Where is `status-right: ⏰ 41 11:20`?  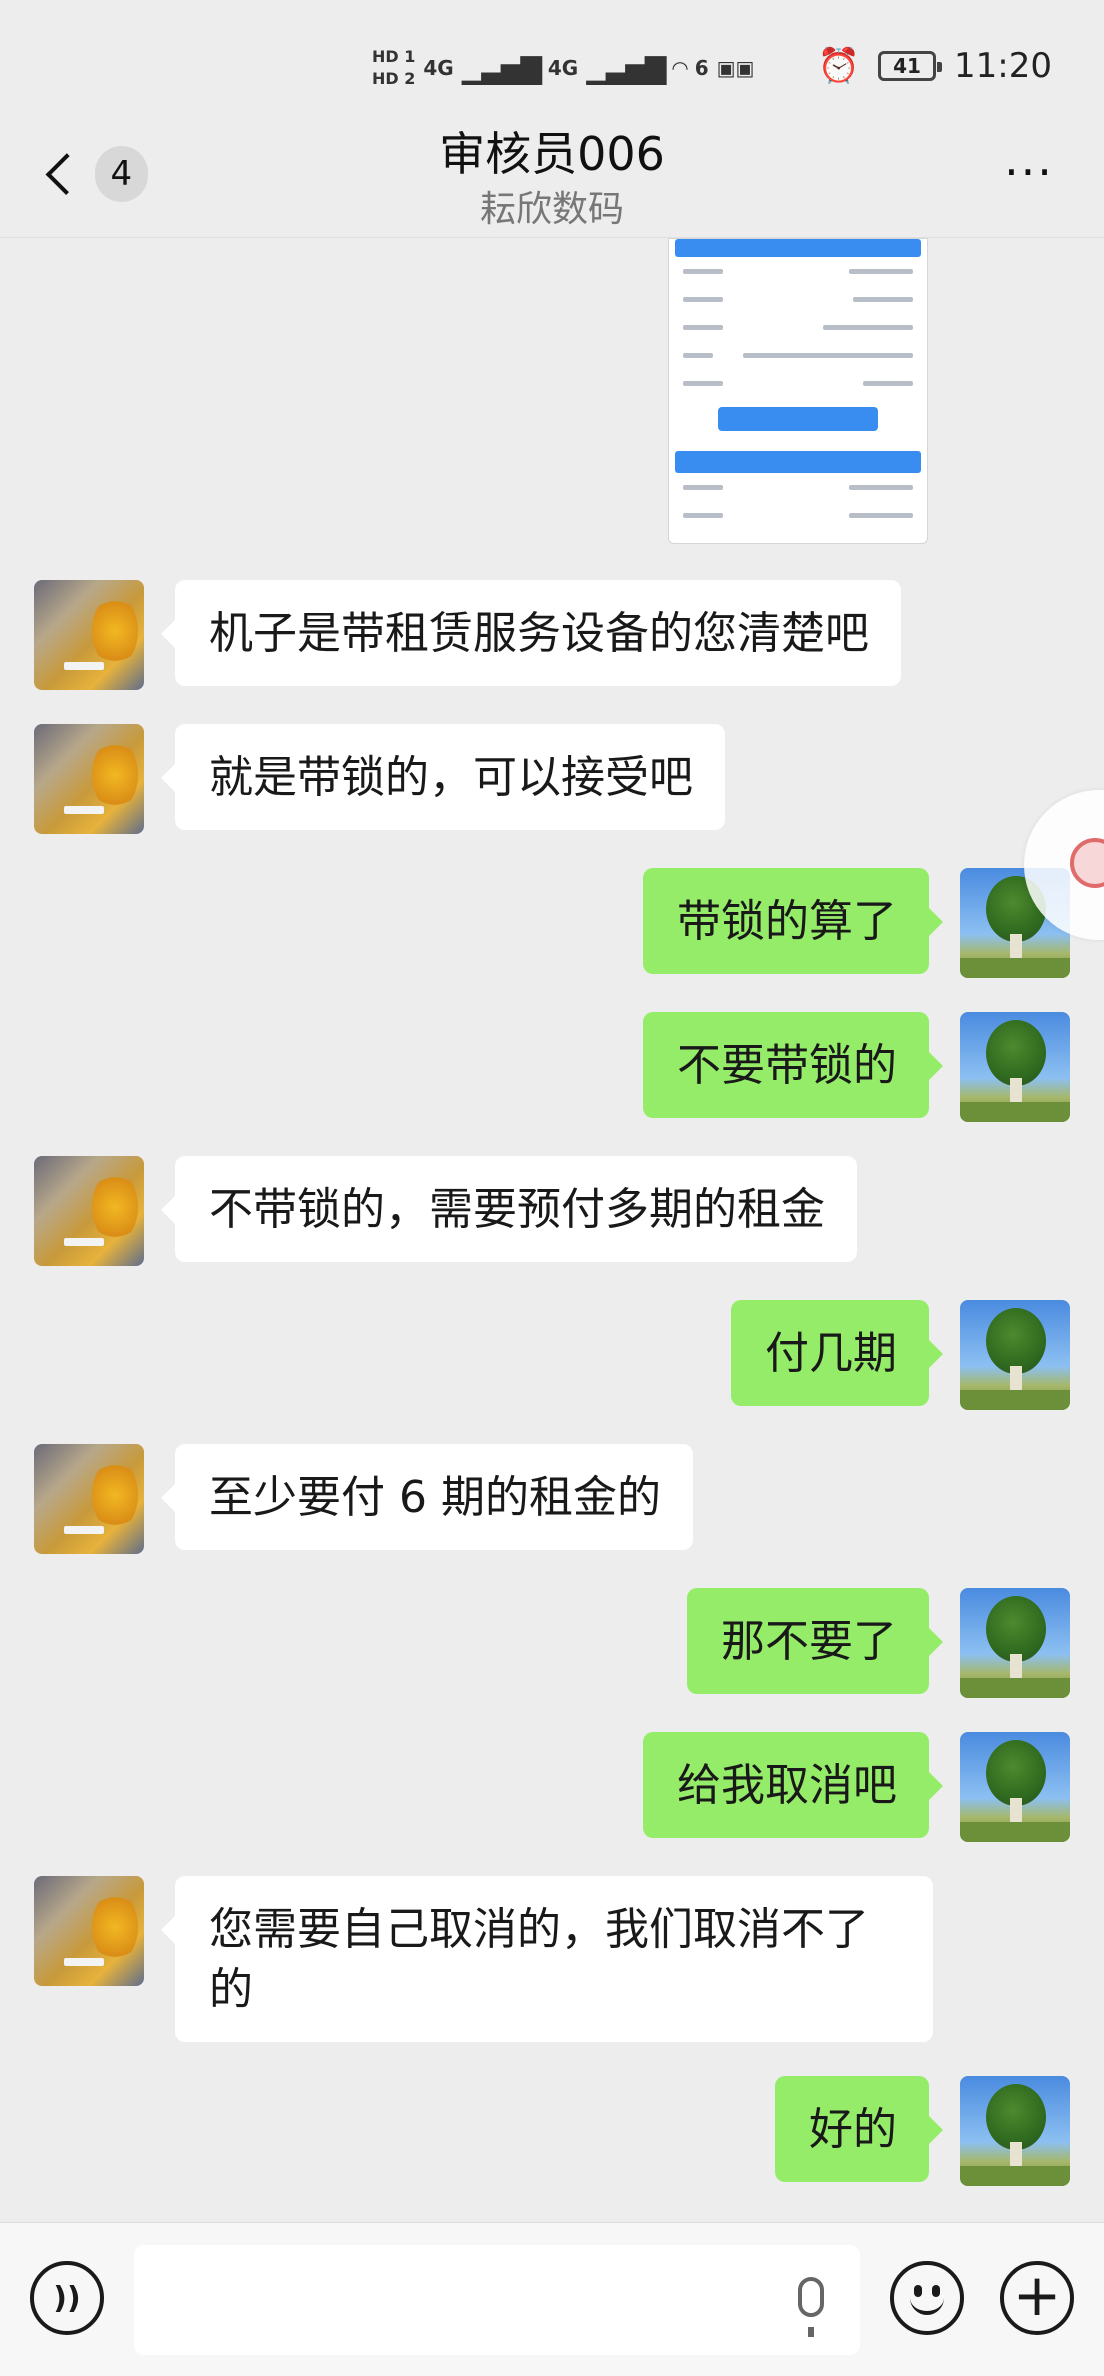
status-right: ⏰ 41 11:20 is located at coordinates (935, 66).